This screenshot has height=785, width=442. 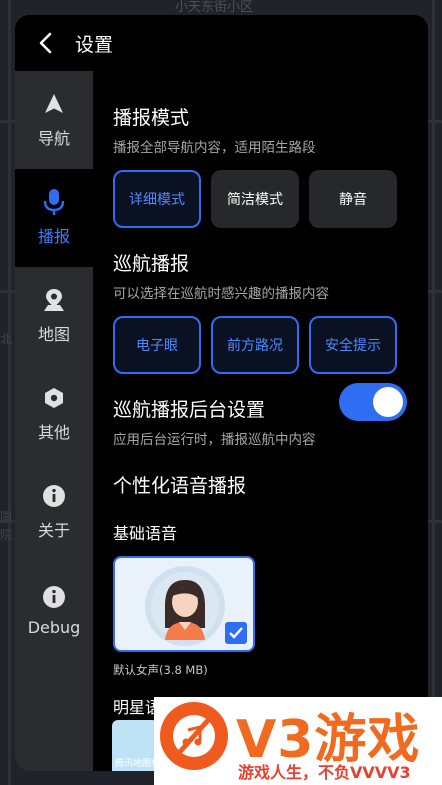 I want to click on sidebar-item-debug: Debug, so click(x=54, y=610).